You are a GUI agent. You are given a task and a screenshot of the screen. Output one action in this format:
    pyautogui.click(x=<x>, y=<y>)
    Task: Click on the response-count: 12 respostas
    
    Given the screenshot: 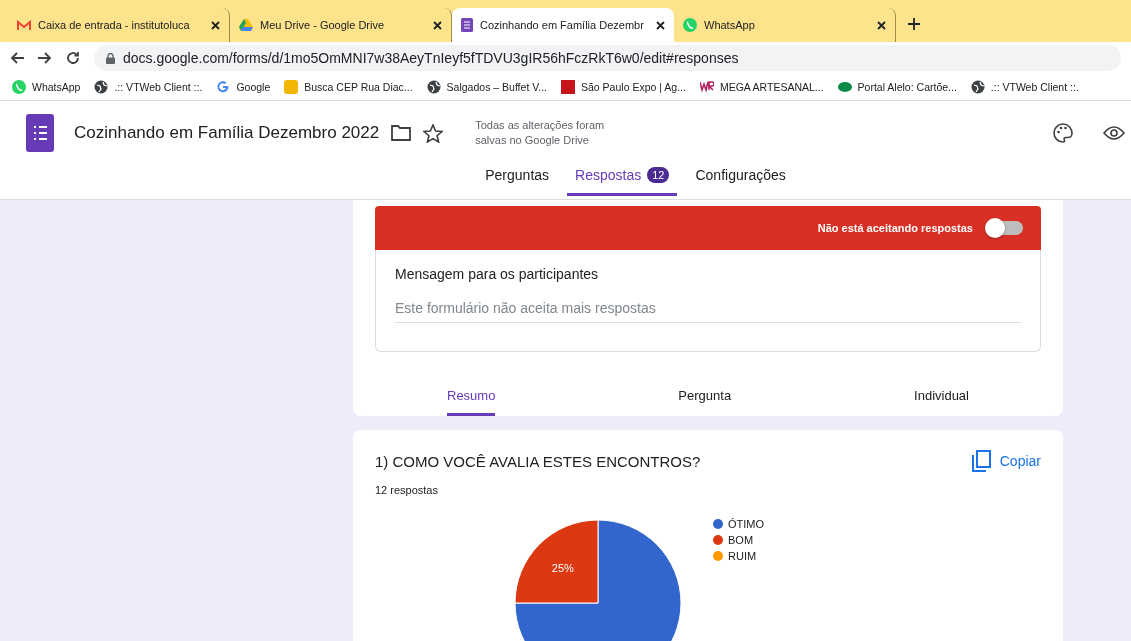 What is the action you would take?
    pyautogui.click(x=407, y=490)
    